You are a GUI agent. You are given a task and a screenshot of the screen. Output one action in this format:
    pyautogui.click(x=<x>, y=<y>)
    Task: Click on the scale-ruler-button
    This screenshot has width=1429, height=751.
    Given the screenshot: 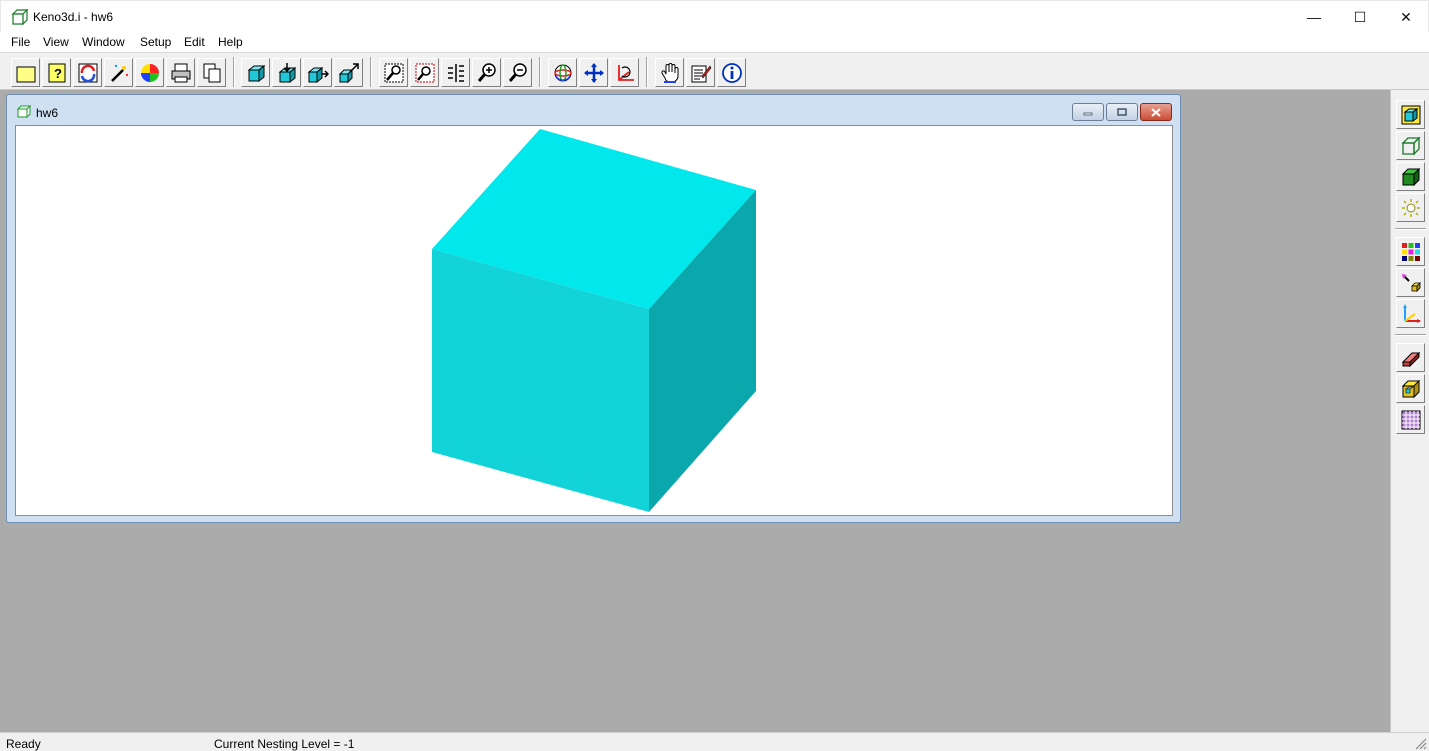 What is the action you would take?
    pyautogui.click(x=455, y=72)
    